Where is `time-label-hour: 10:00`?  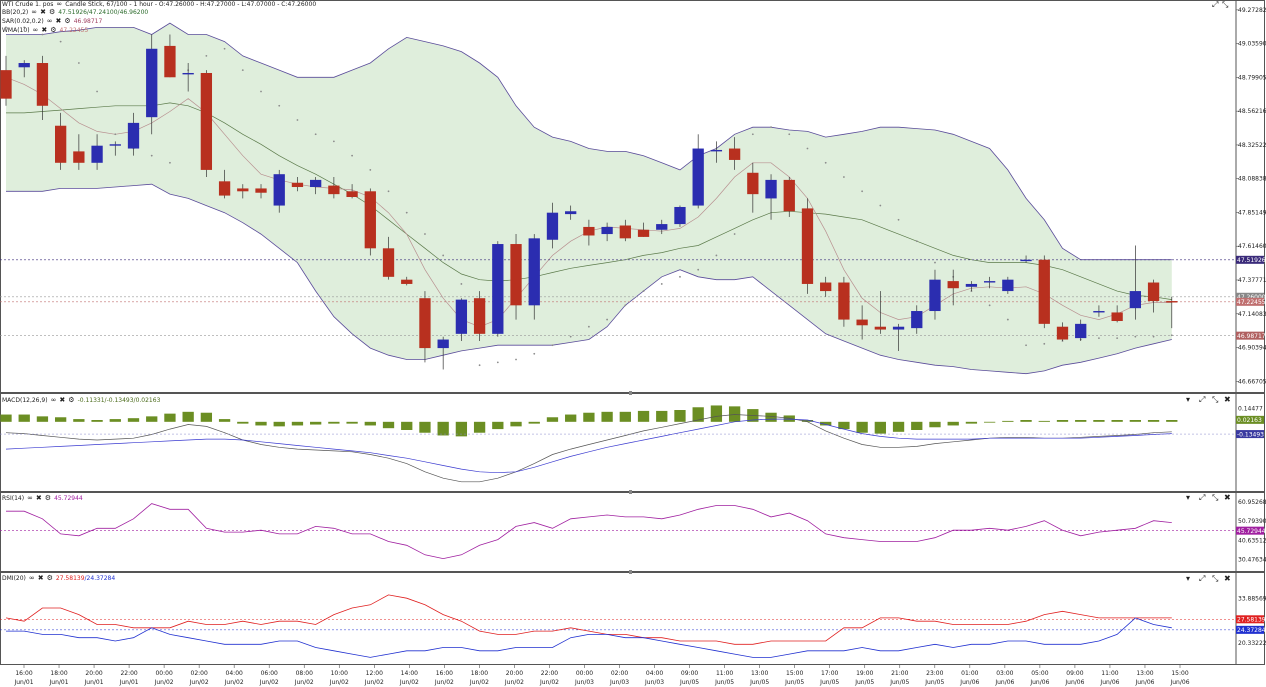
time-label-hour: 10:00 is located at coordinates (339, 673).